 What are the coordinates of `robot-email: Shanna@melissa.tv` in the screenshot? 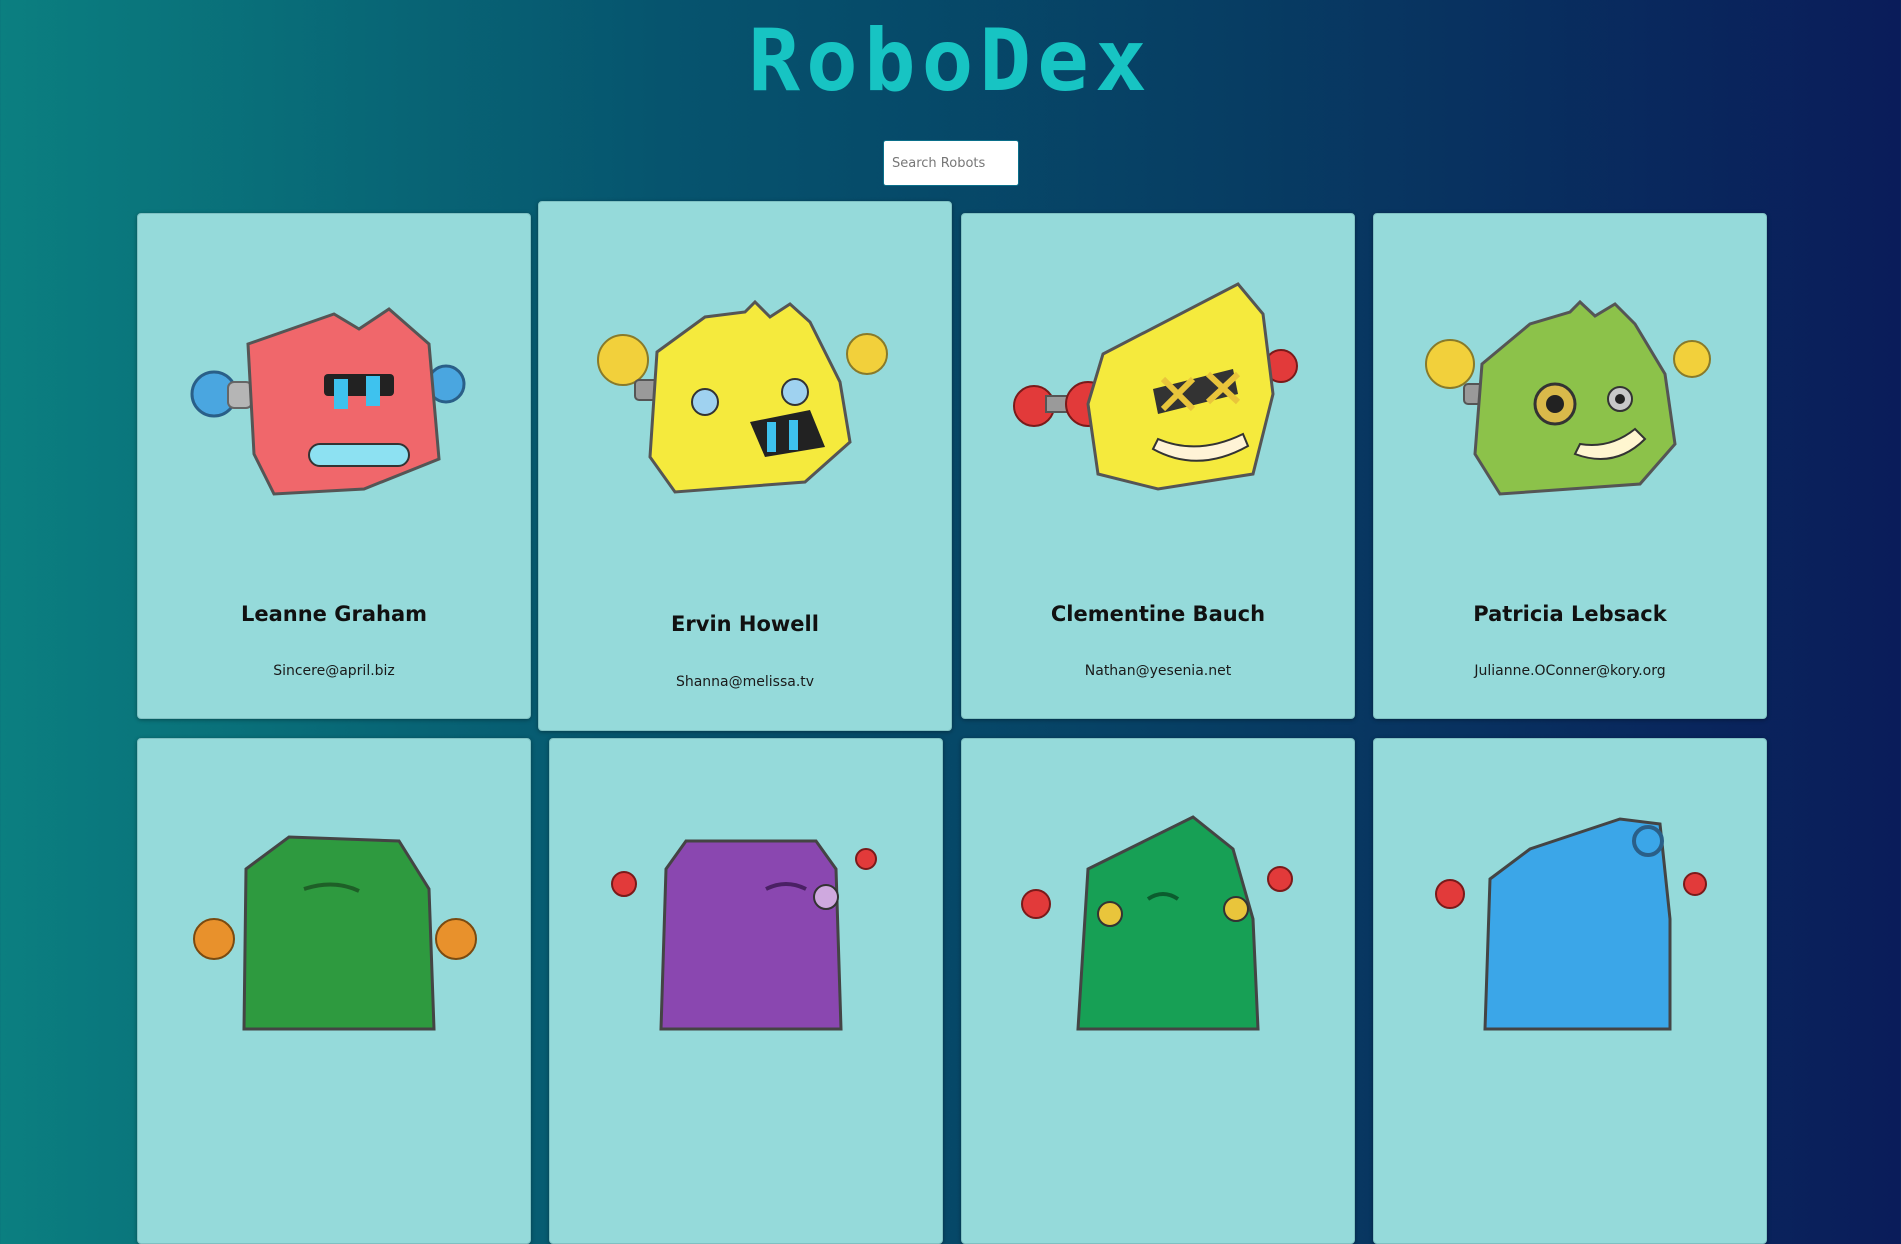 It's located at (745, 682).